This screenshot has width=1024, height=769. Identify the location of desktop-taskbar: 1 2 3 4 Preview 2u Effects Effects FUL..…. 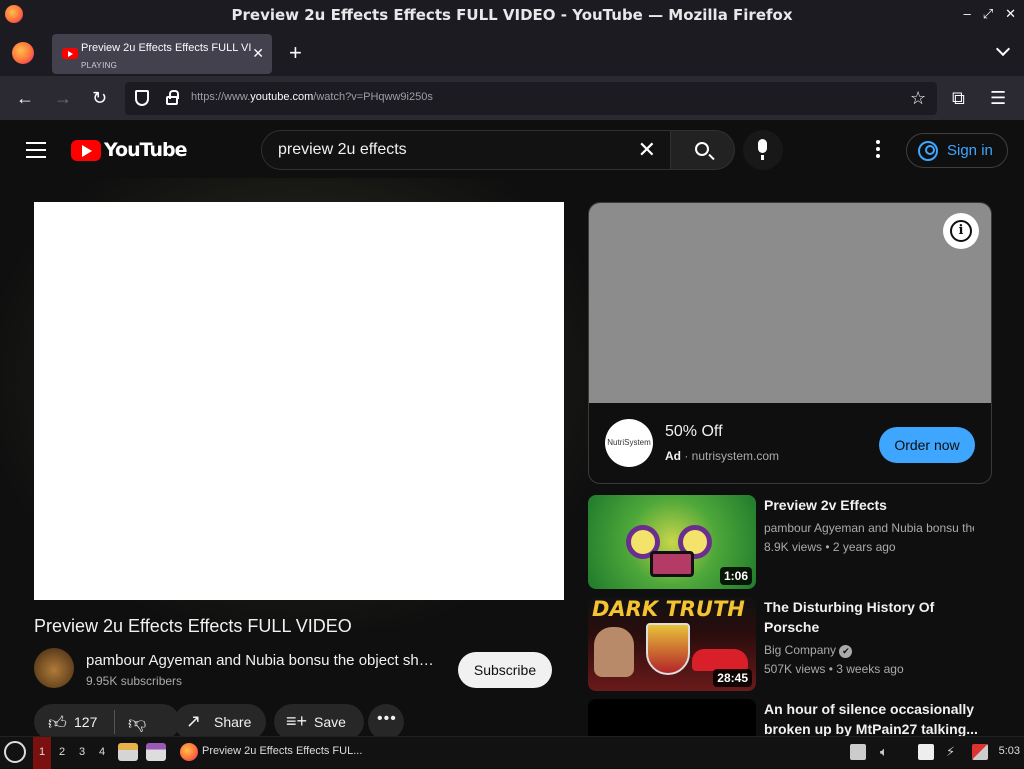
(512, 752).